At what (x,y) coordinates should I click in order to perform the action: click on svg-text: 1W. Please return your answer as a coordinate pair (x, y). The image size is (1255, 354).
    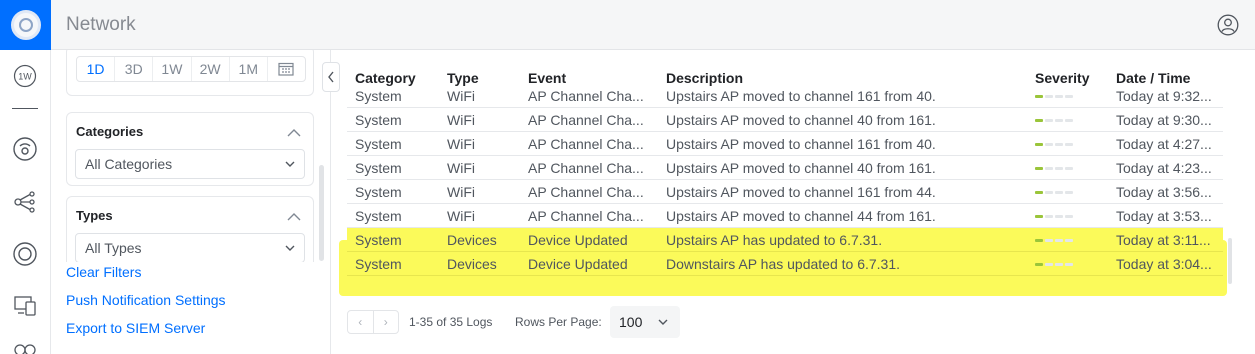
    Looking at the image, I should click on (25, 77).